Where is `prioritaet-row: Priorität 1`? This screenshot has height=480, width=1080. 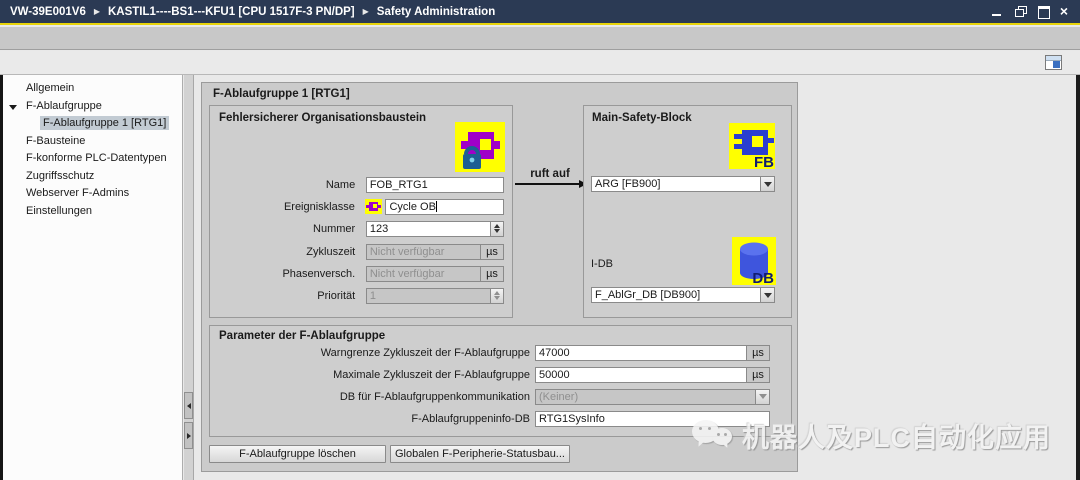 prioritaet-row: Priorität 1 is located at coordinates (362, 295).